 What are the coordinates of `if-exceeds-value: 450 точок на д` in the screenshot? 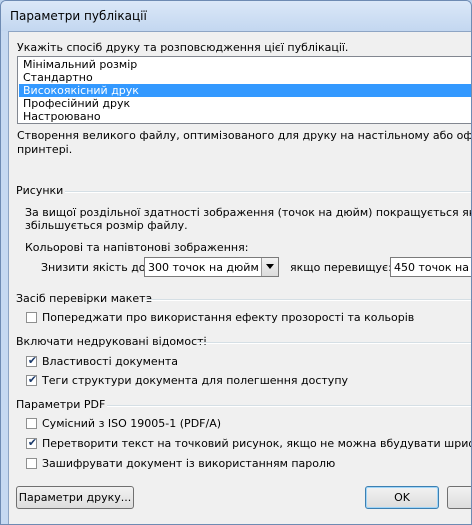 It's located at (433, 267).